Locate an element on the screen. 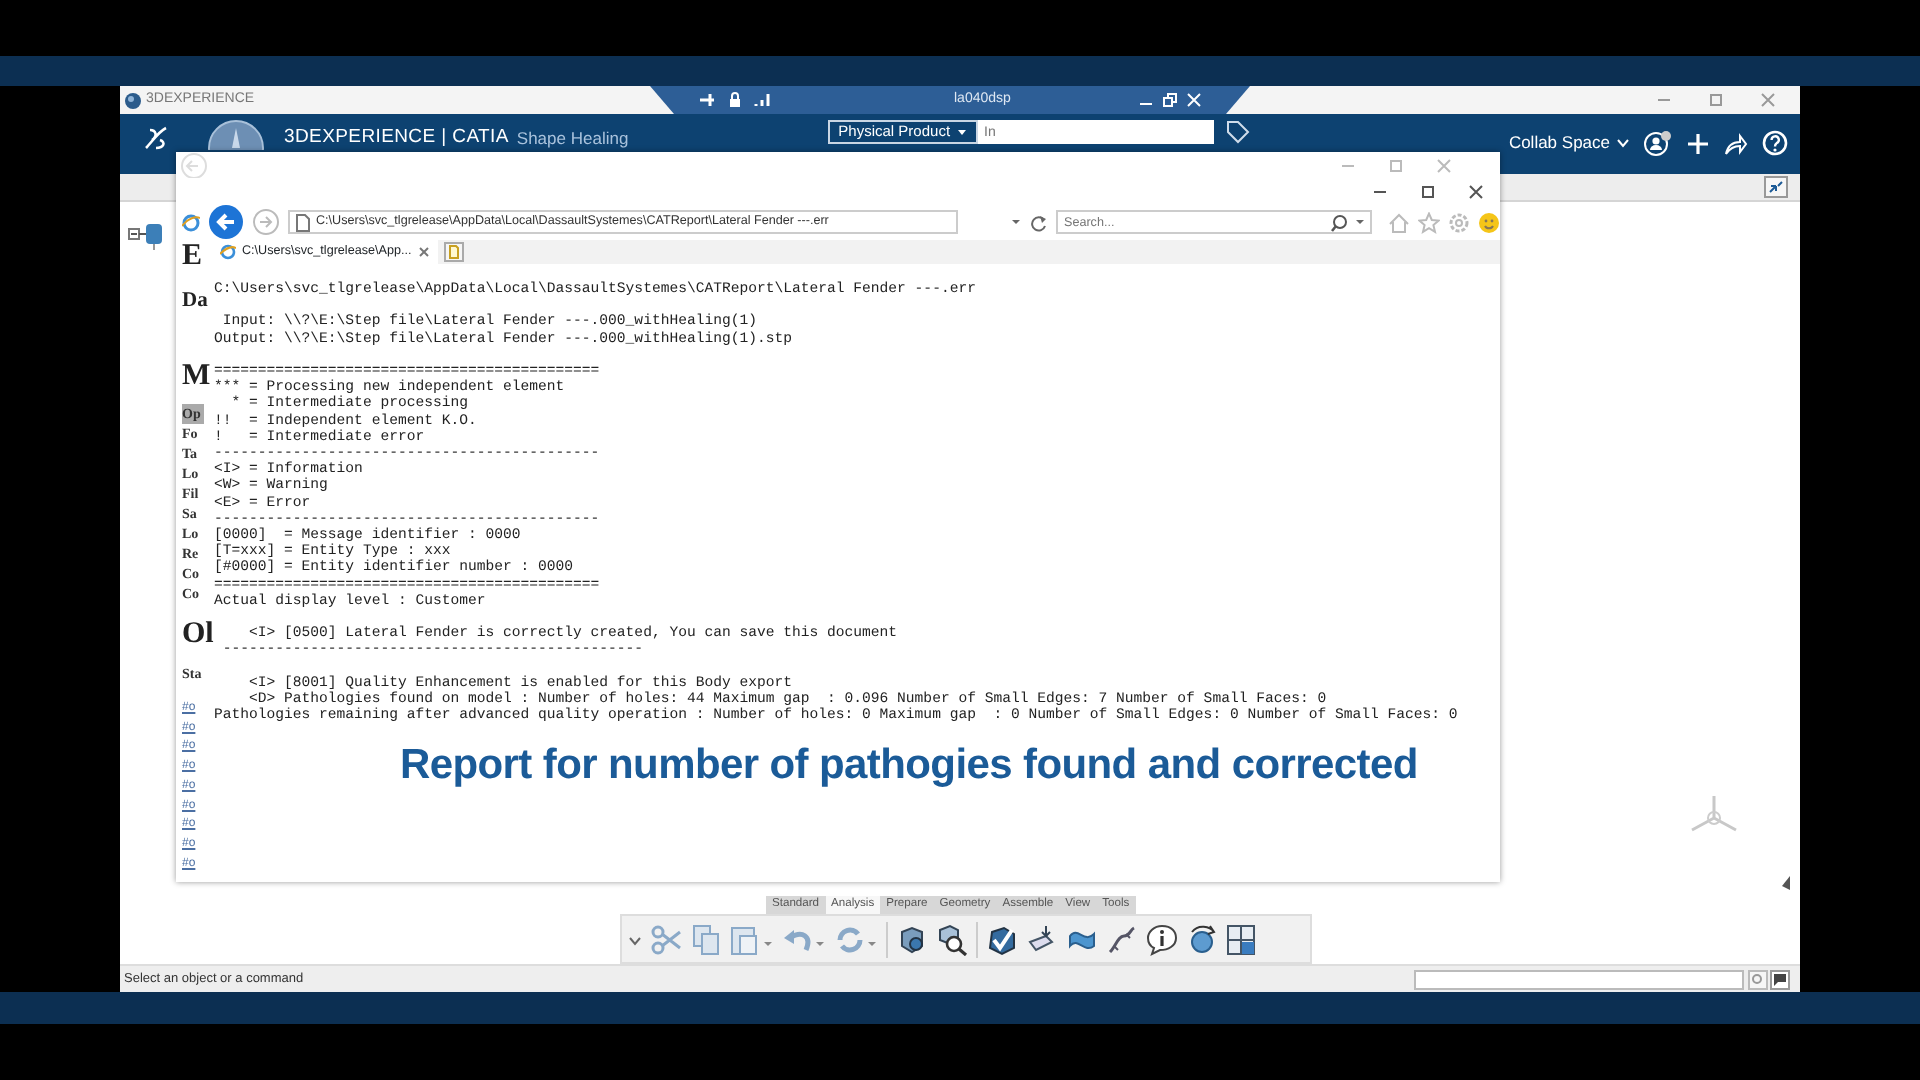 This screenshot has height=1080, width=1920. signal-icon is located at coordinates (762, 100).